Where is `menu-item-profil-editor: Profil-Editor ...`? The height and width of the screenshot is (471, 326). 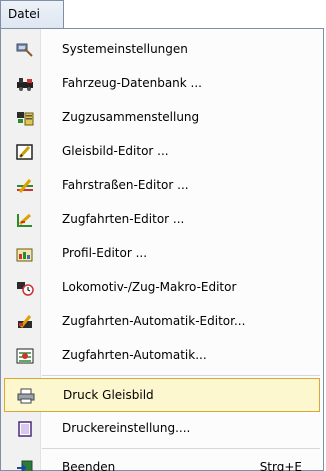
menu-item-profil-editor: Profil-Editor ... is located at coordinates (162, 254).